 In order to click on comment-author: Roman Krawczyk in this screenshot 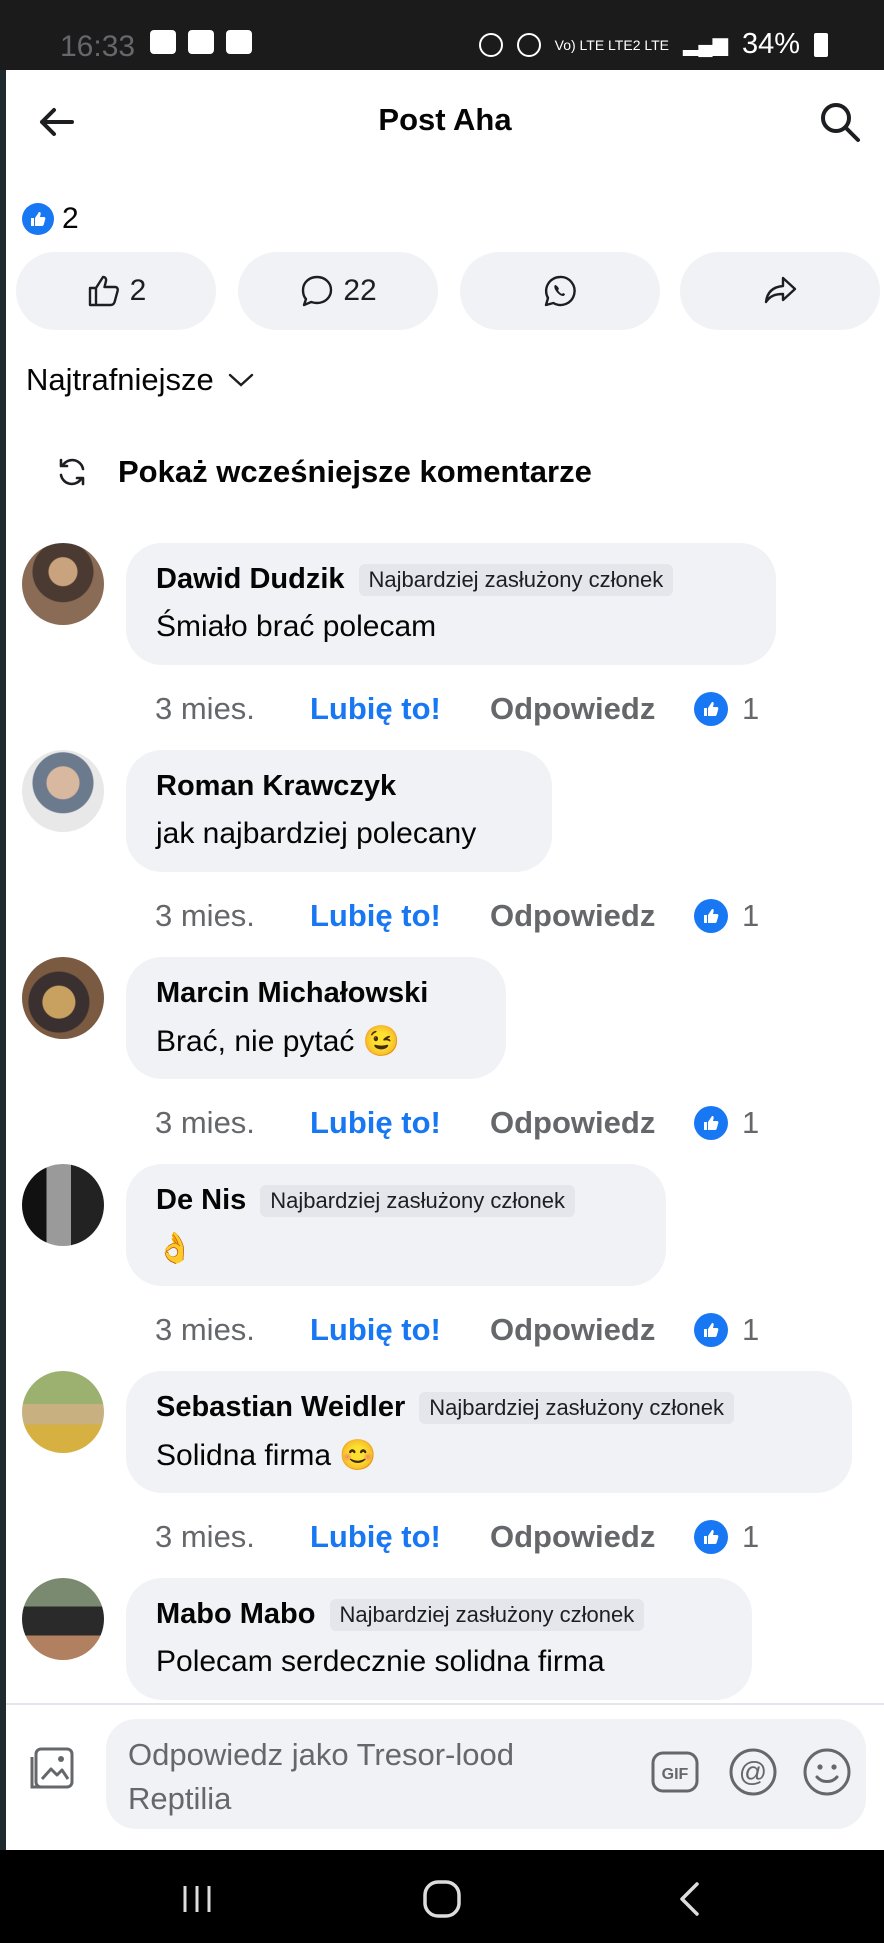, I will do `click(276, 786)`.